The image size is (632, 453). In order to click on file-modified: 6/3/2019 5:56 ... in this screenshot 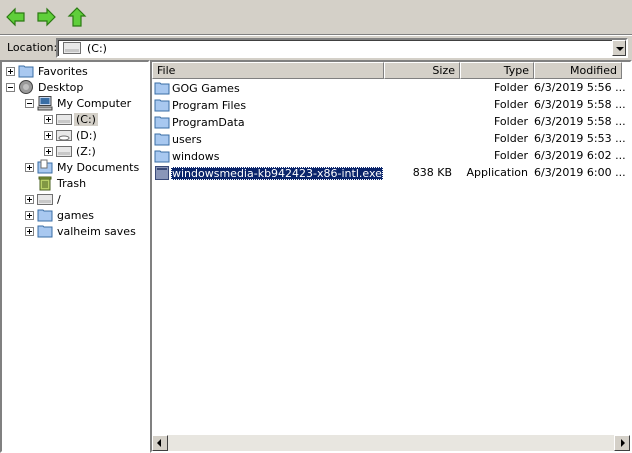, I will do `click(580, 87)`.